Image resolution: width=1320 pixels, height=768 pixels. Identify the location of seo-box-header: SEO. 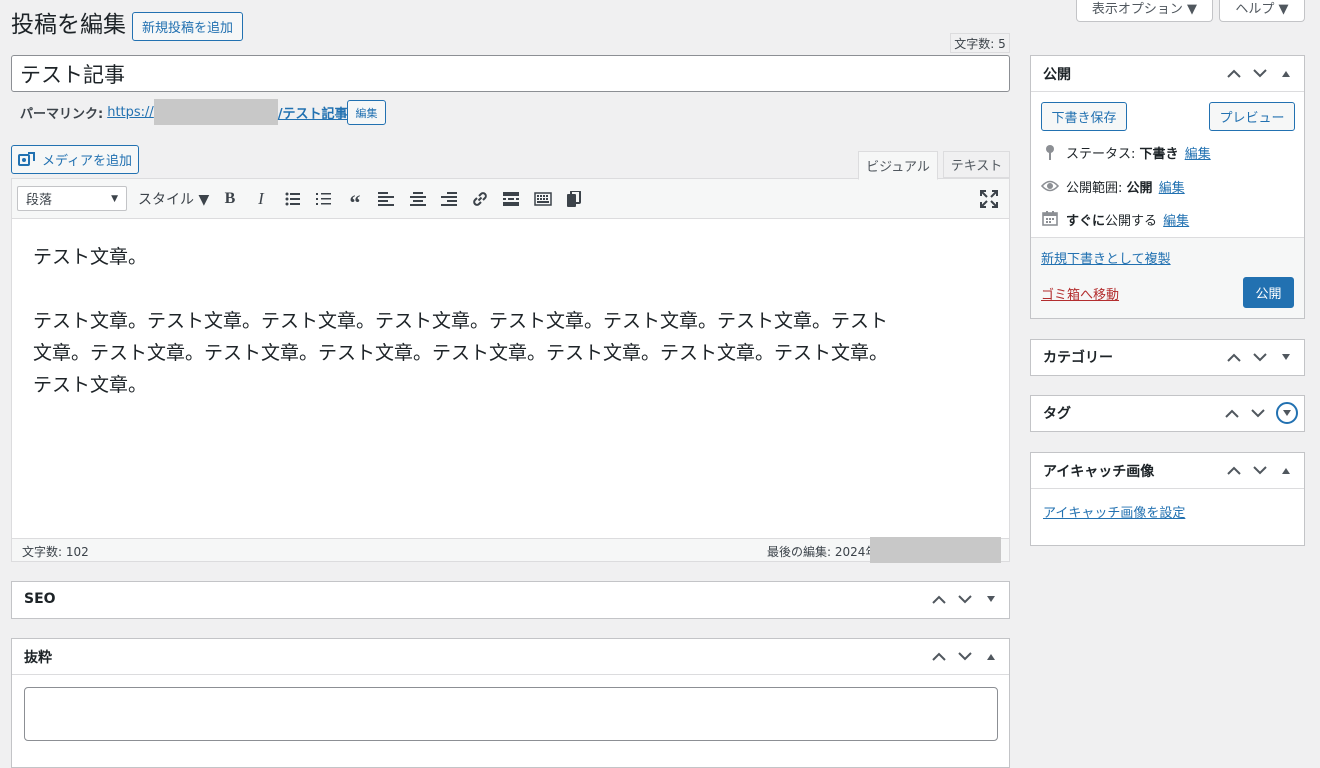
(510, 599).